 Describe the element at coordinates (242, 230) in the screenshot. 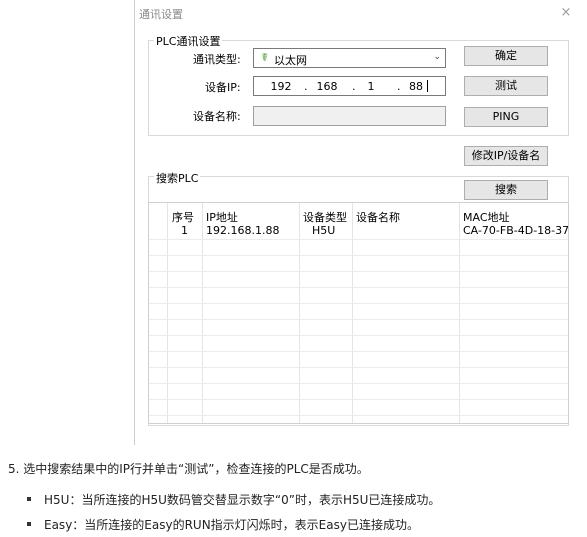

I see `cell-ip: 192.168.1.88` at that location.